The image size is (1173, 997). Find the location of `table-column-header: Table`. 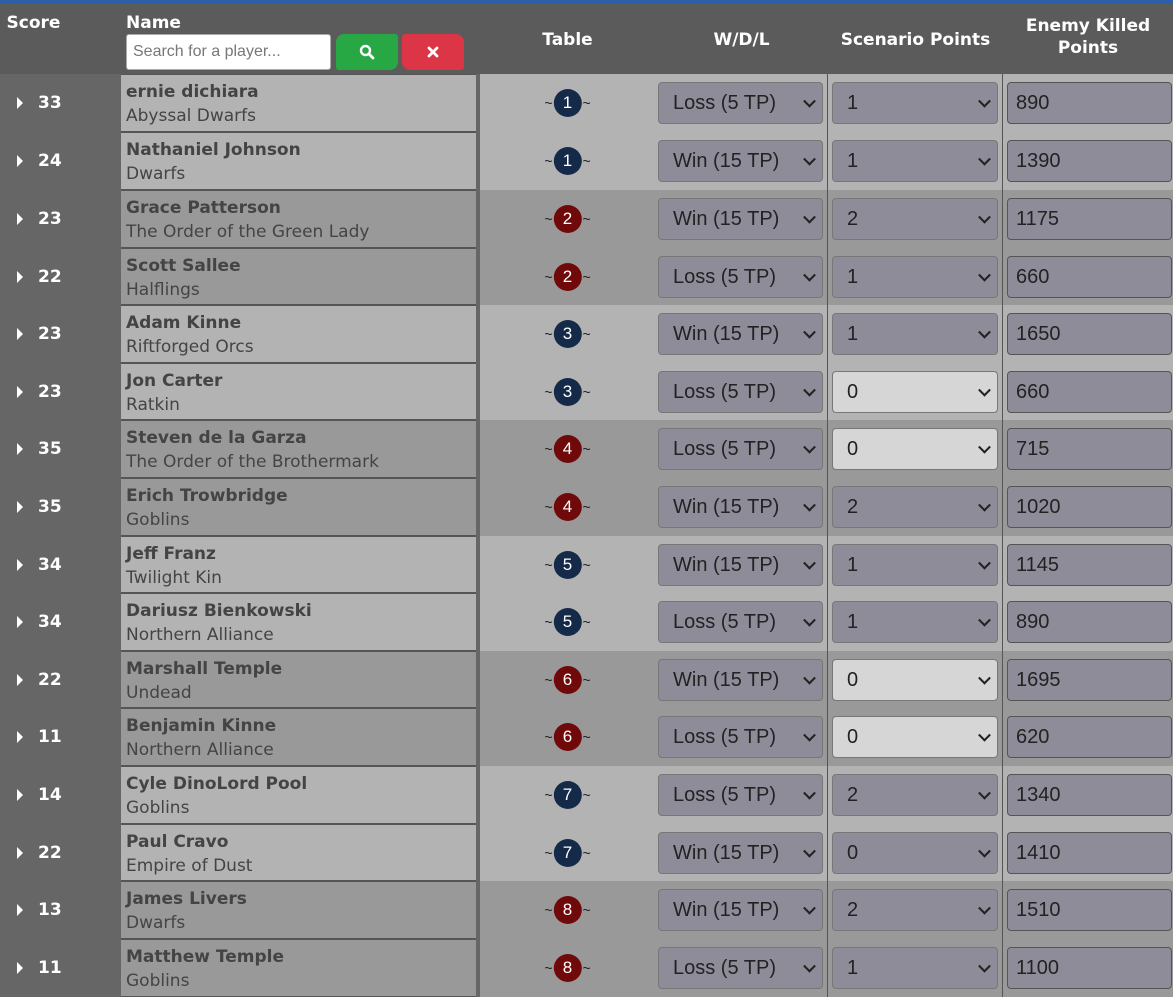

table-column-header: Table is located at coordinates (567, 40).